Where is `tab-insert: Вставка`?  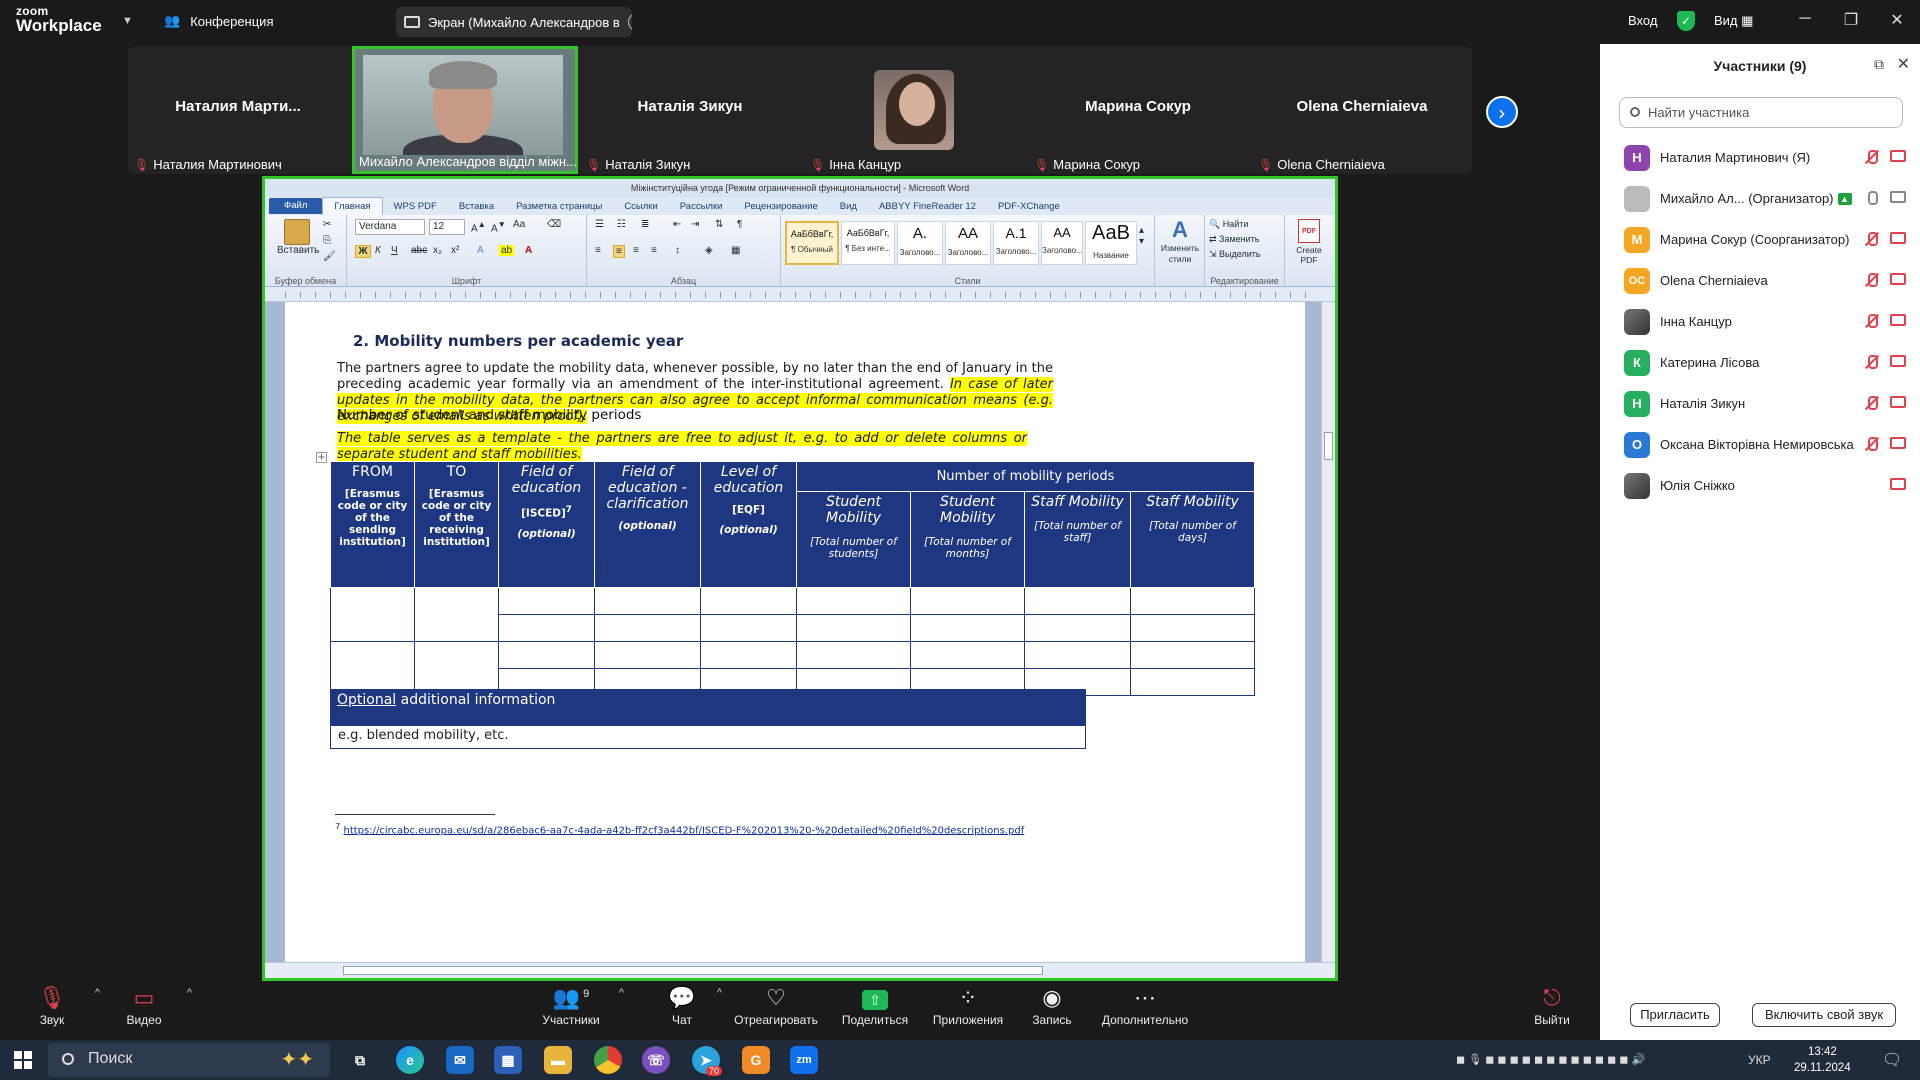 tab-insert: Вставка is located at coordinates (476, 206).